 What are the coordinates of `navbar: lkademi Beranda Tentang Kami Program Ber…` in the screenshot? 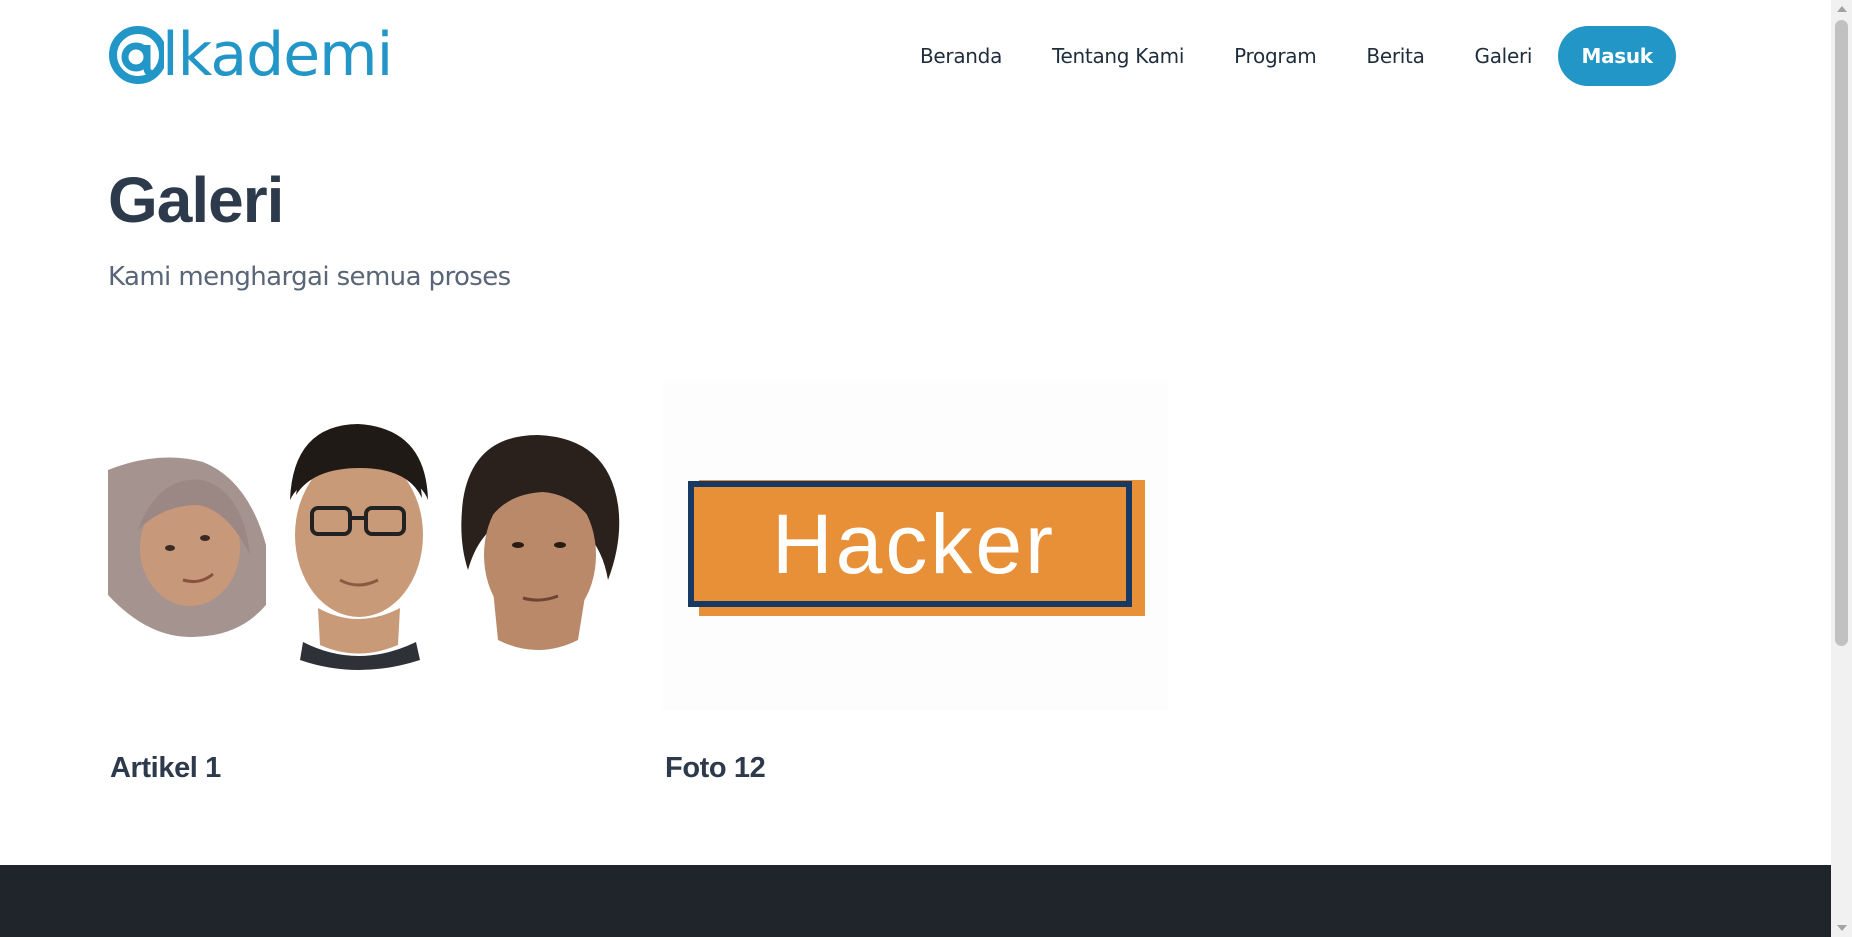 It's located at (915, 56).